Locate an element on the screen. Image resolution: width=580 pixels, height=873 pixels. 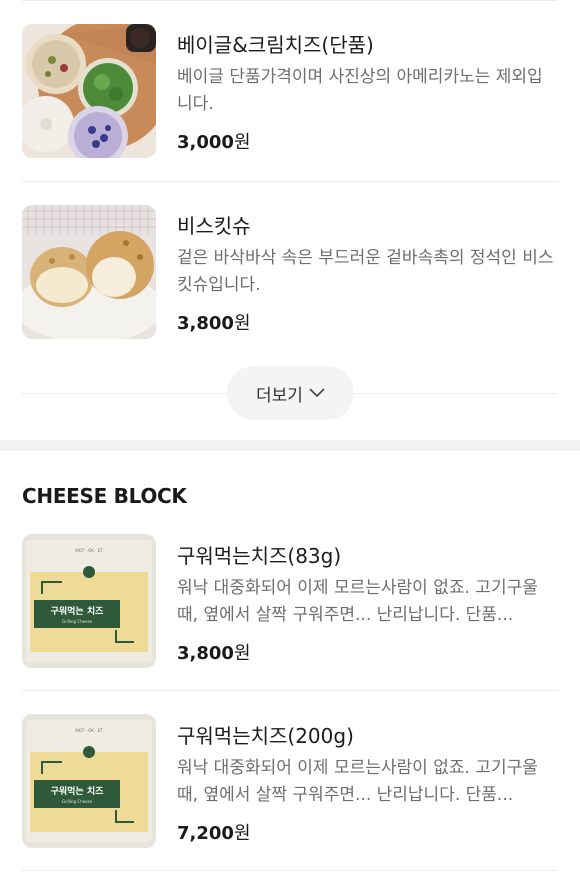
item-description: 베이글 단품가격이며 사진상의 아메리카노는 제외입니다. is located at coordinates (360, 90).